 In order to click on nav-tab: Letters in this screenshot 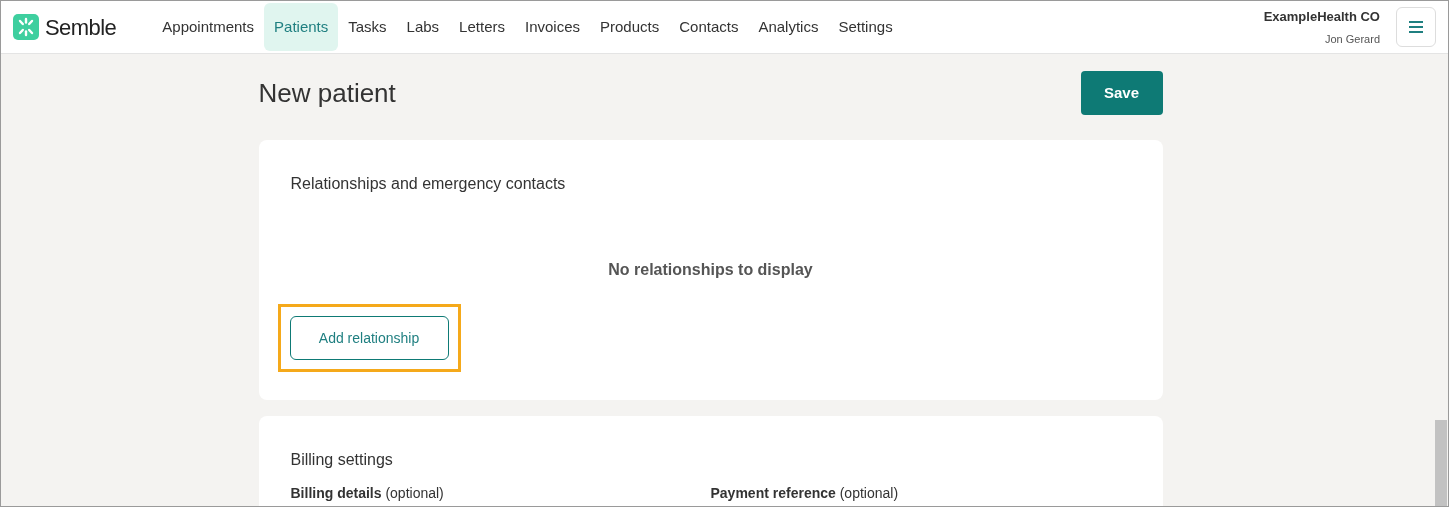, I will do `click(482, 27)`.